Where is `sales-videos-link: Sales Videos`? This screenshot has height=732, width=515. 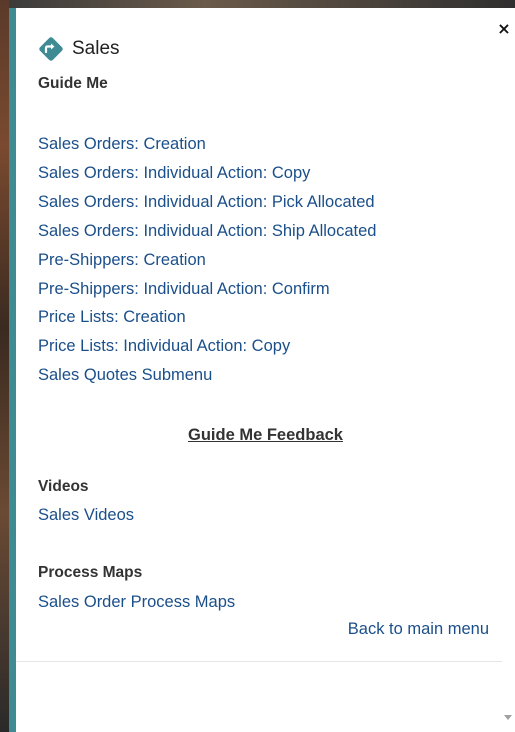
sales-videos-link: Sales Videos is located at coordinates (86, 515).